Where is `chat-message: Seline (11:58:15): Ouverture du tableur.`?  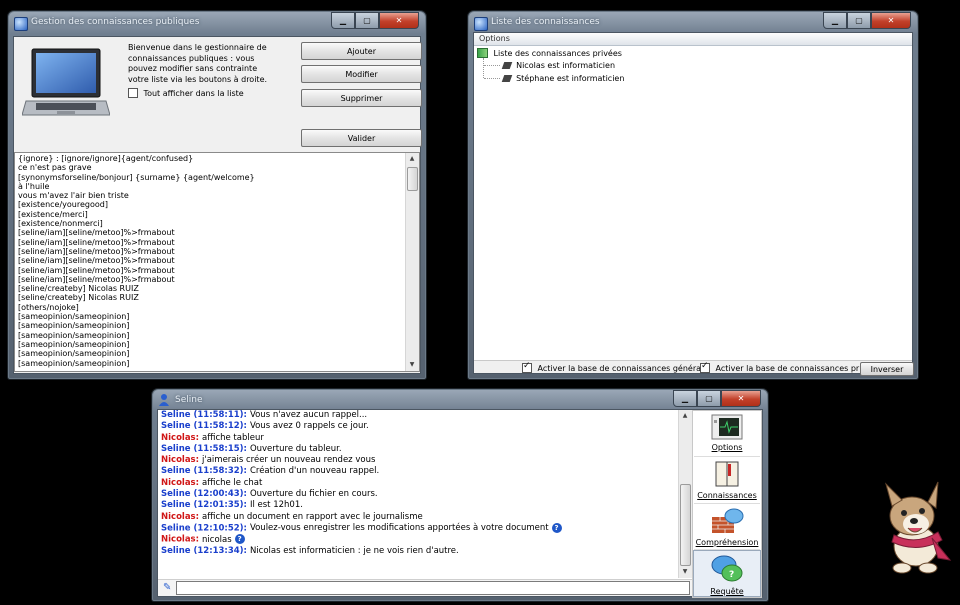 chat-message: Seline (11:58:15): Ouverture du tableur. is located at coordinates (361, 449).